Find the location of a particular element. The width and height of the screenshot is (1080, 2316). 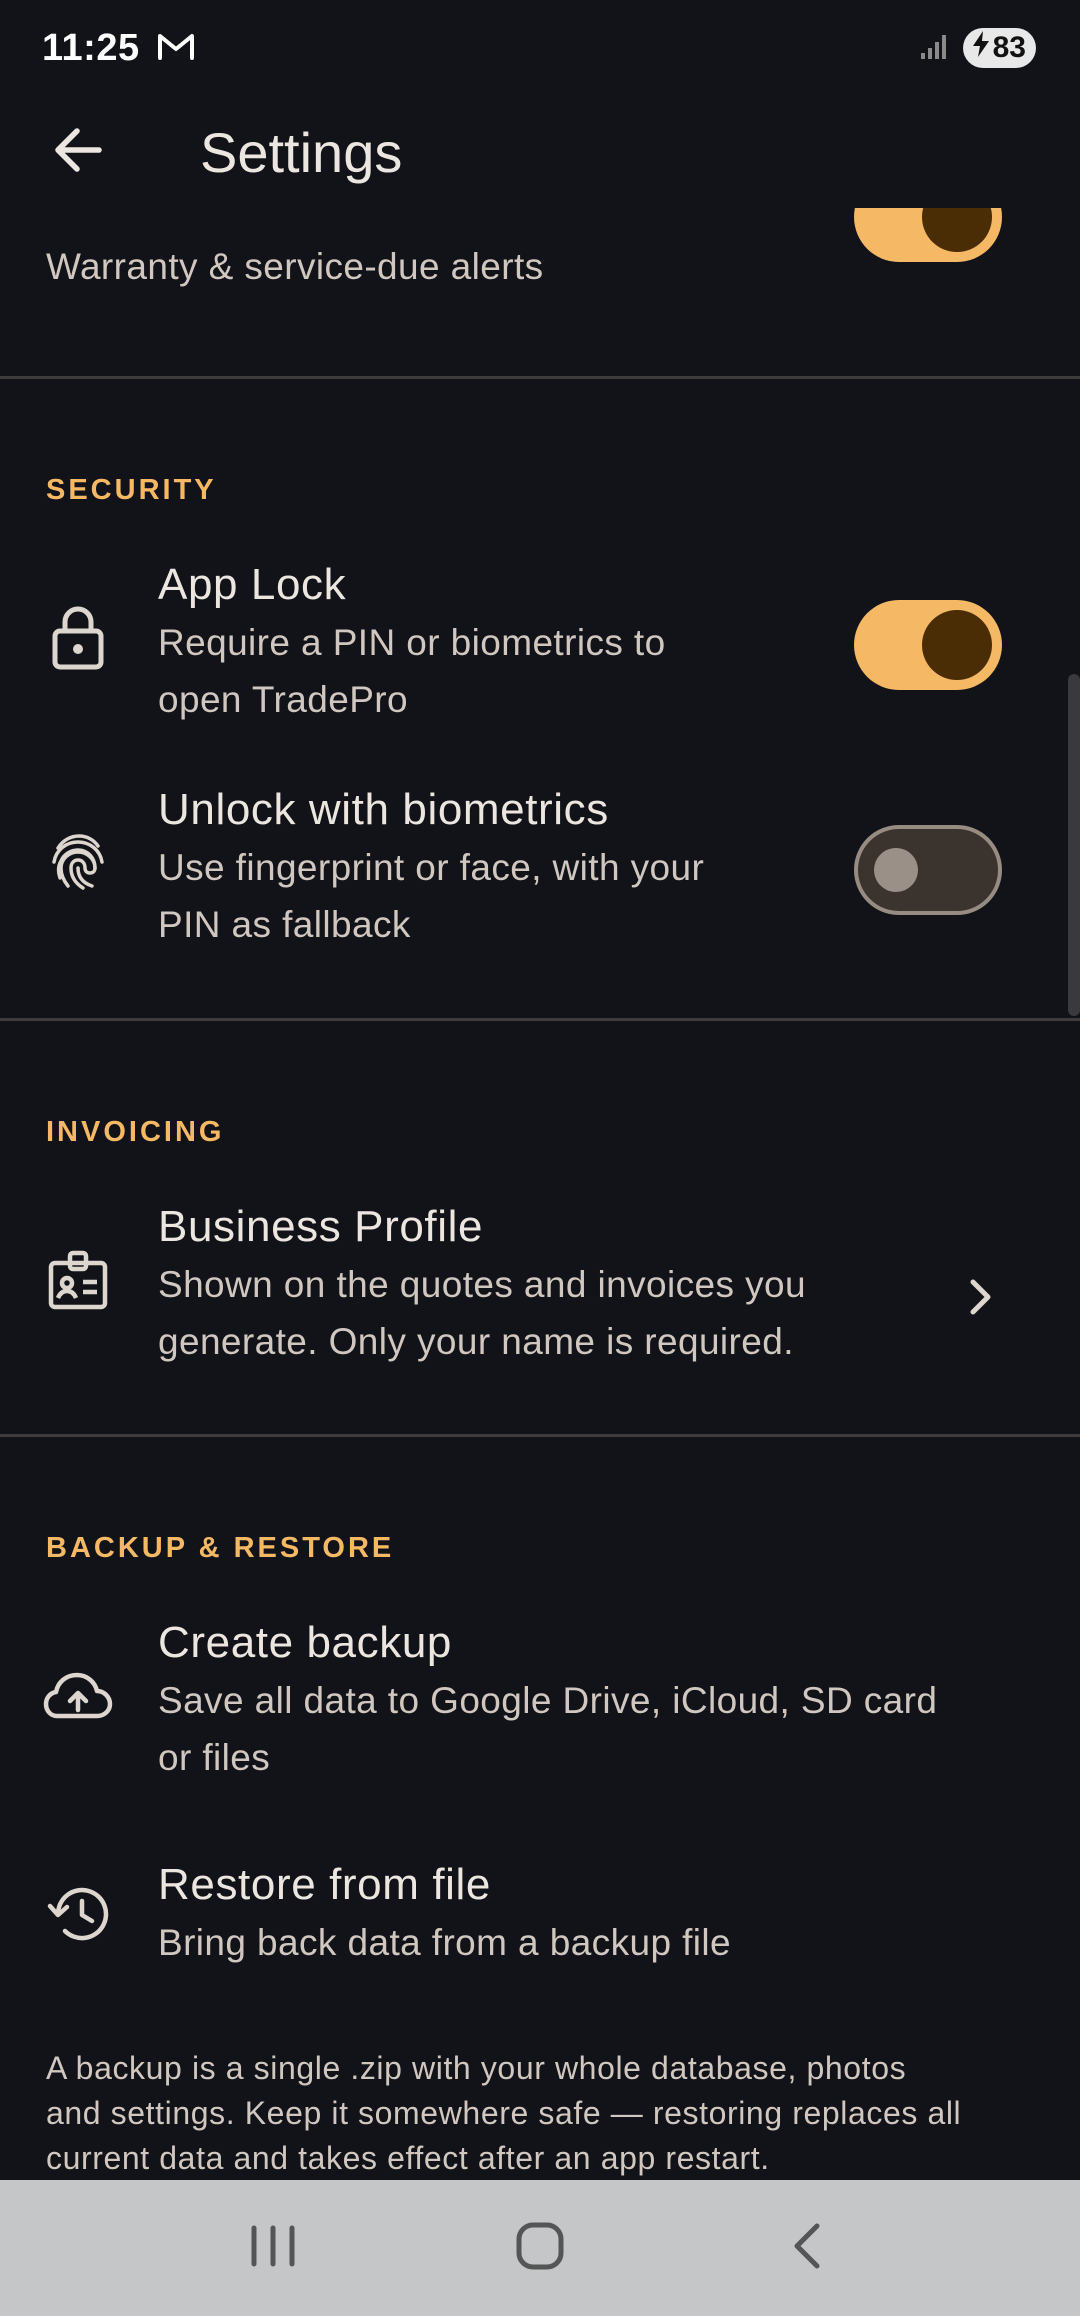

business-profile-subtitle-line2: generate. Only your name is required. is located at coordinates (476, 1341).